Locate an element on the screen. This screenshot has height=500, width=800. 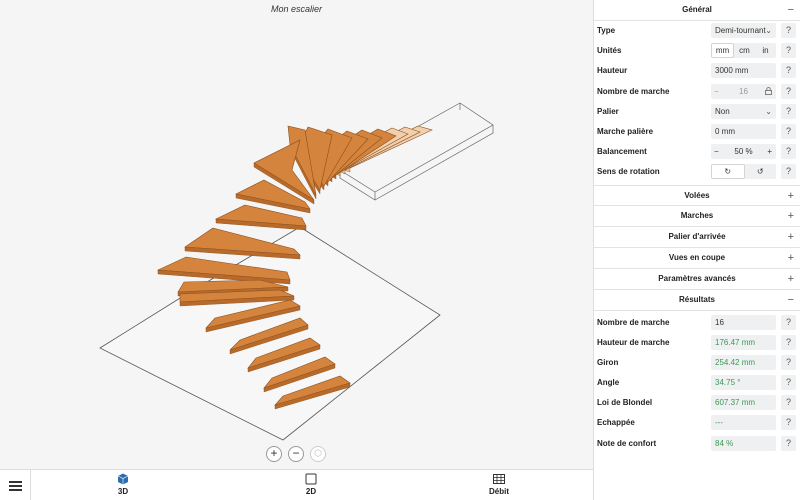
section-flights-title: Volées is located at coordinates (697, 195).